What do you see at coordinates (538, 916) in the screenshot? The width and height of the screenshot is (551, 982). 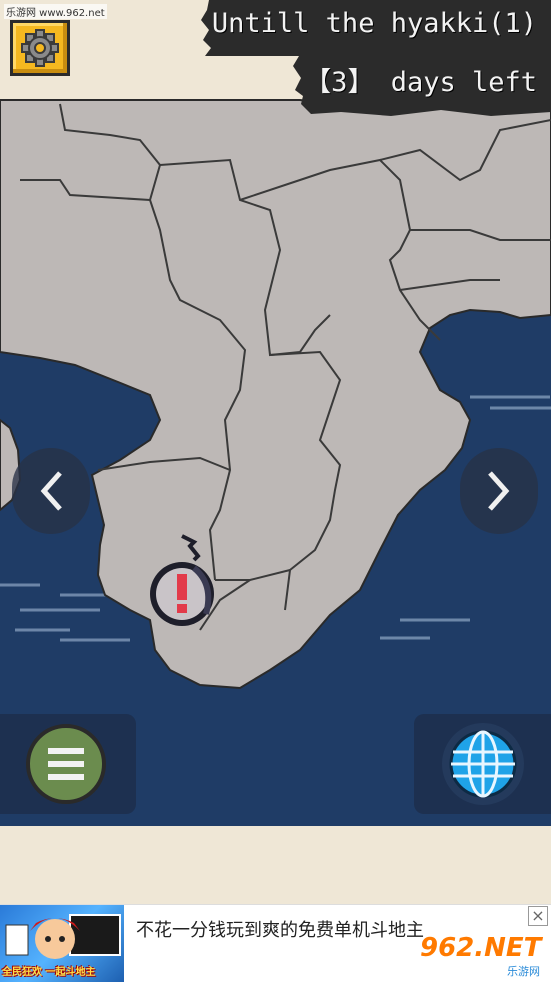 I see `ad-close-button: ×` at bounding box center [538, 916].